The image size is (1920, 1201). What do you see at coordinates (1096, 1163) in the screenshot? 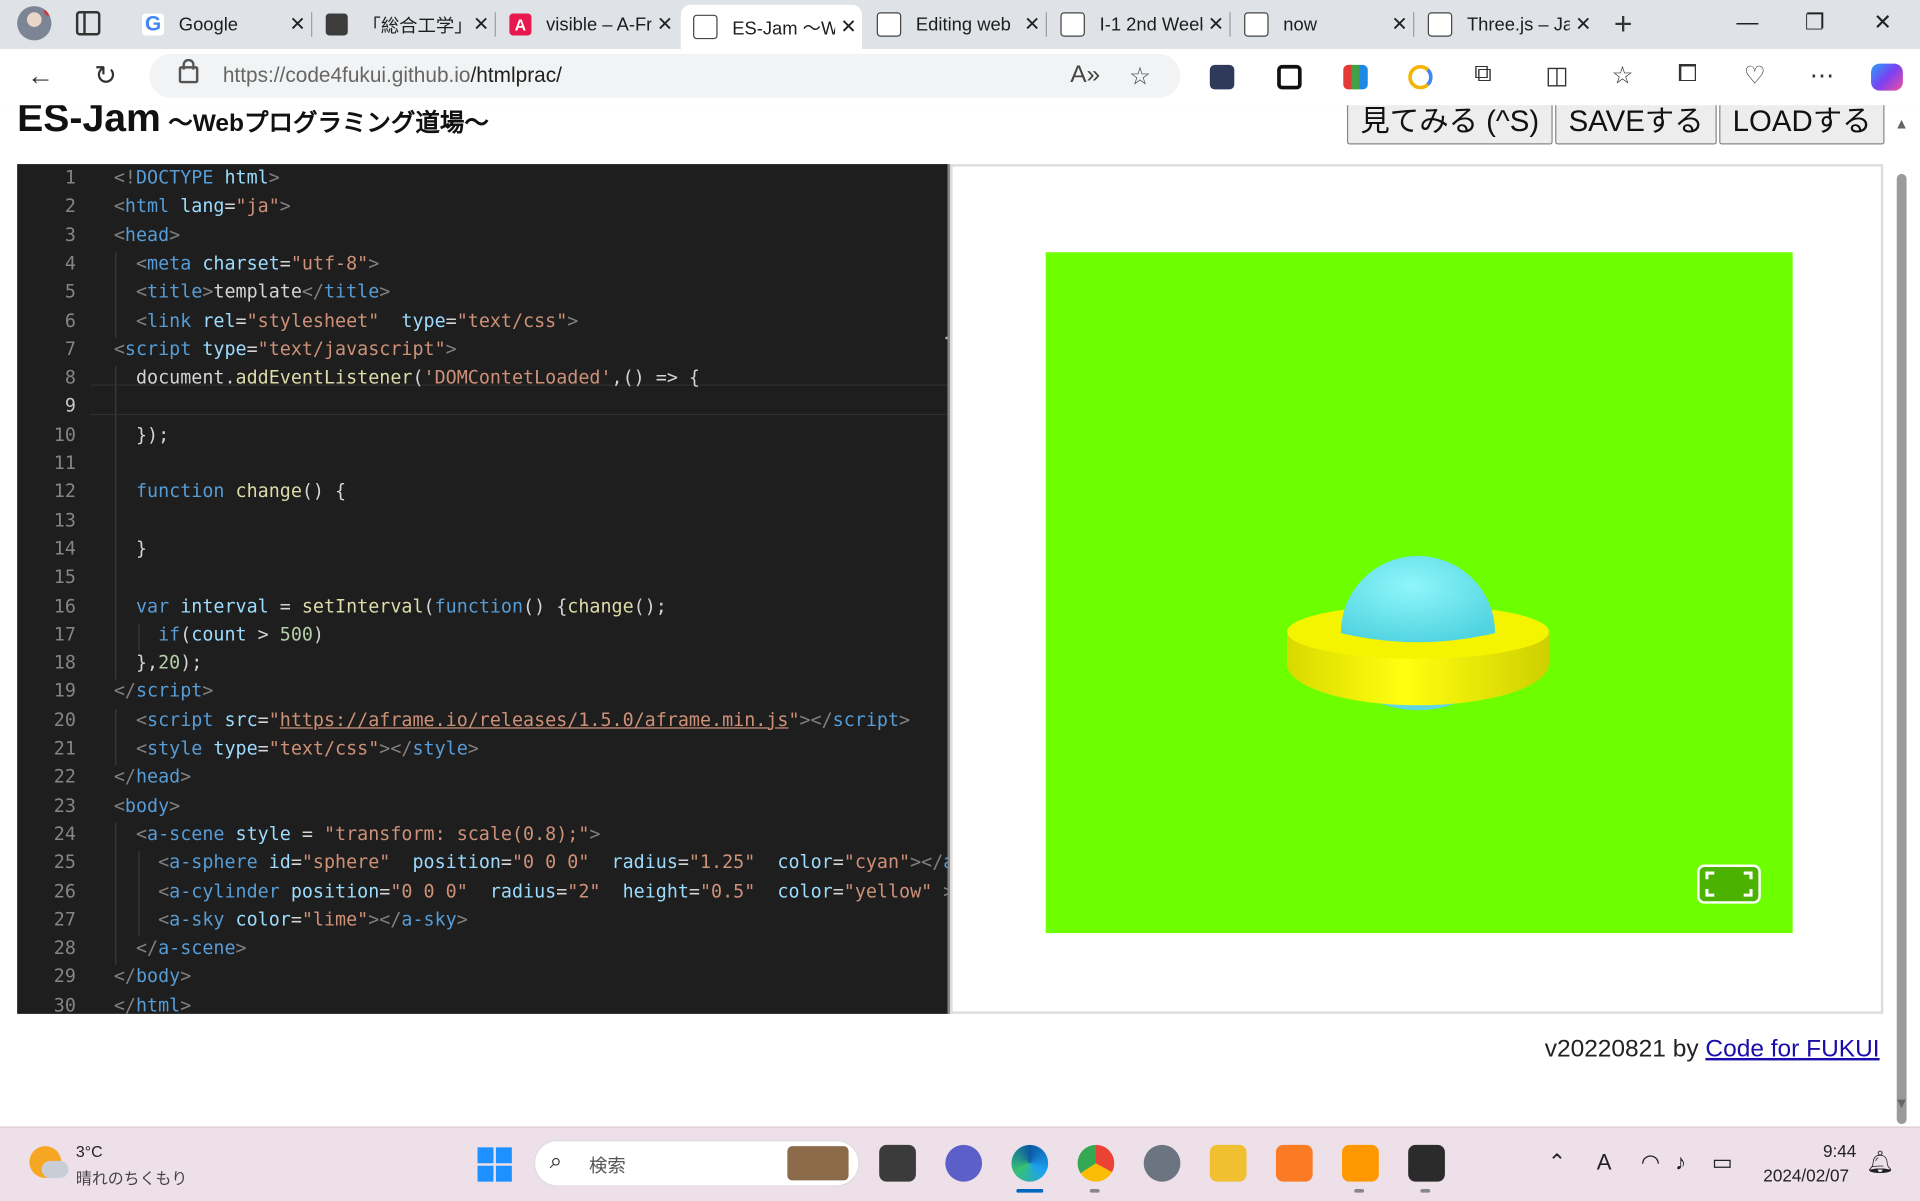
I see `chrome-icon` at bounding box center [1096, 1163].